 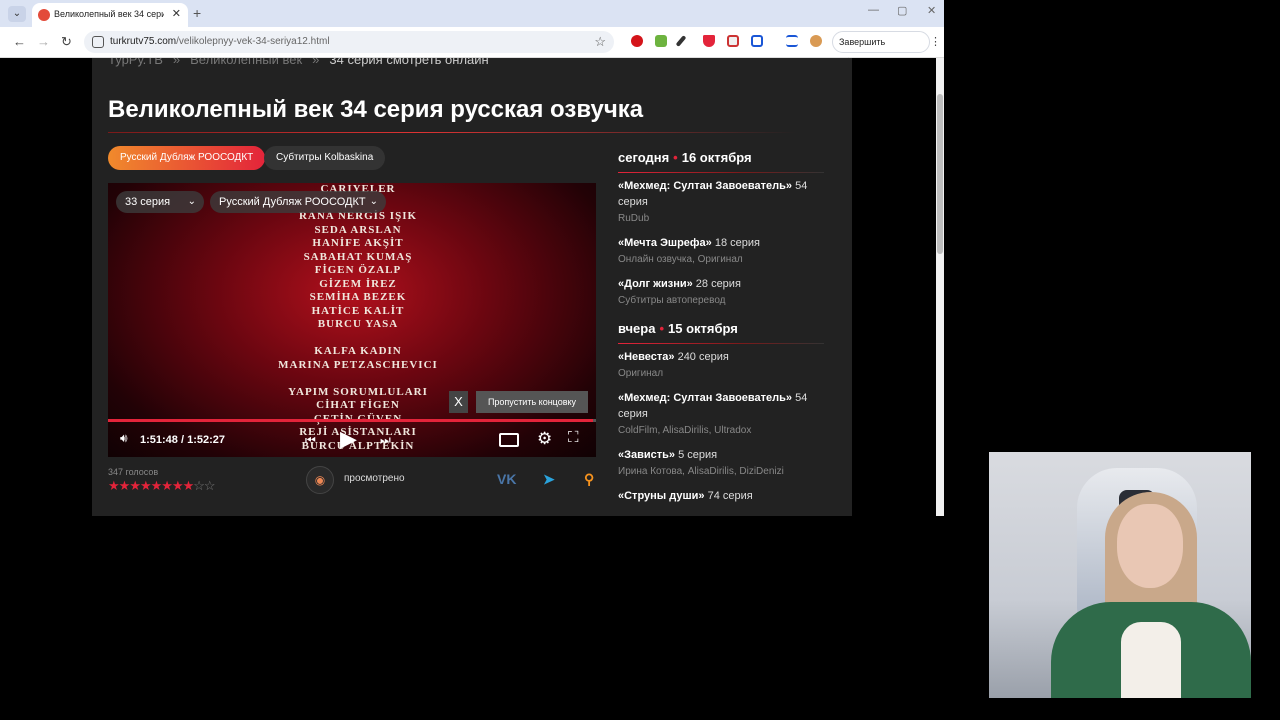 What do you see at coordinates (931, 10) in the screenshot?
I see `close-window-icon: ✕` at bounding box center [931, 10].